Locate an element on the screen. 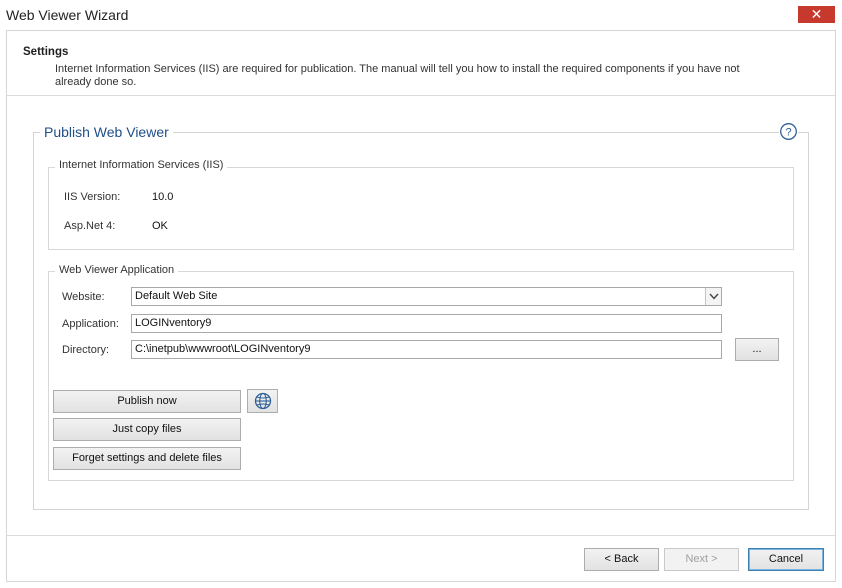 The image size is (842, 588). iis-group-title: Internet Information Services (IIS) is located at coordinates (141, 165).